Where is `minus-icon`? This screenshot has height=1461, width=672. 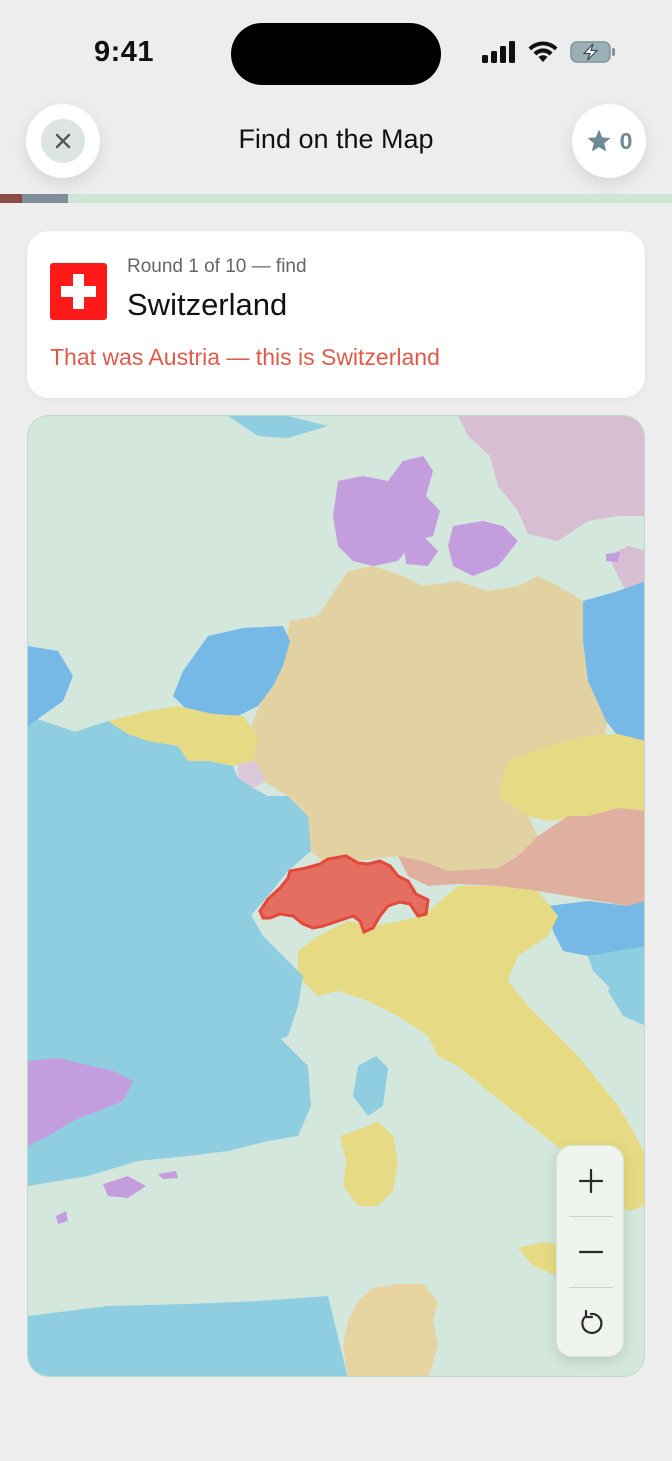
minus-icon is located at coordinates (591, 1252).